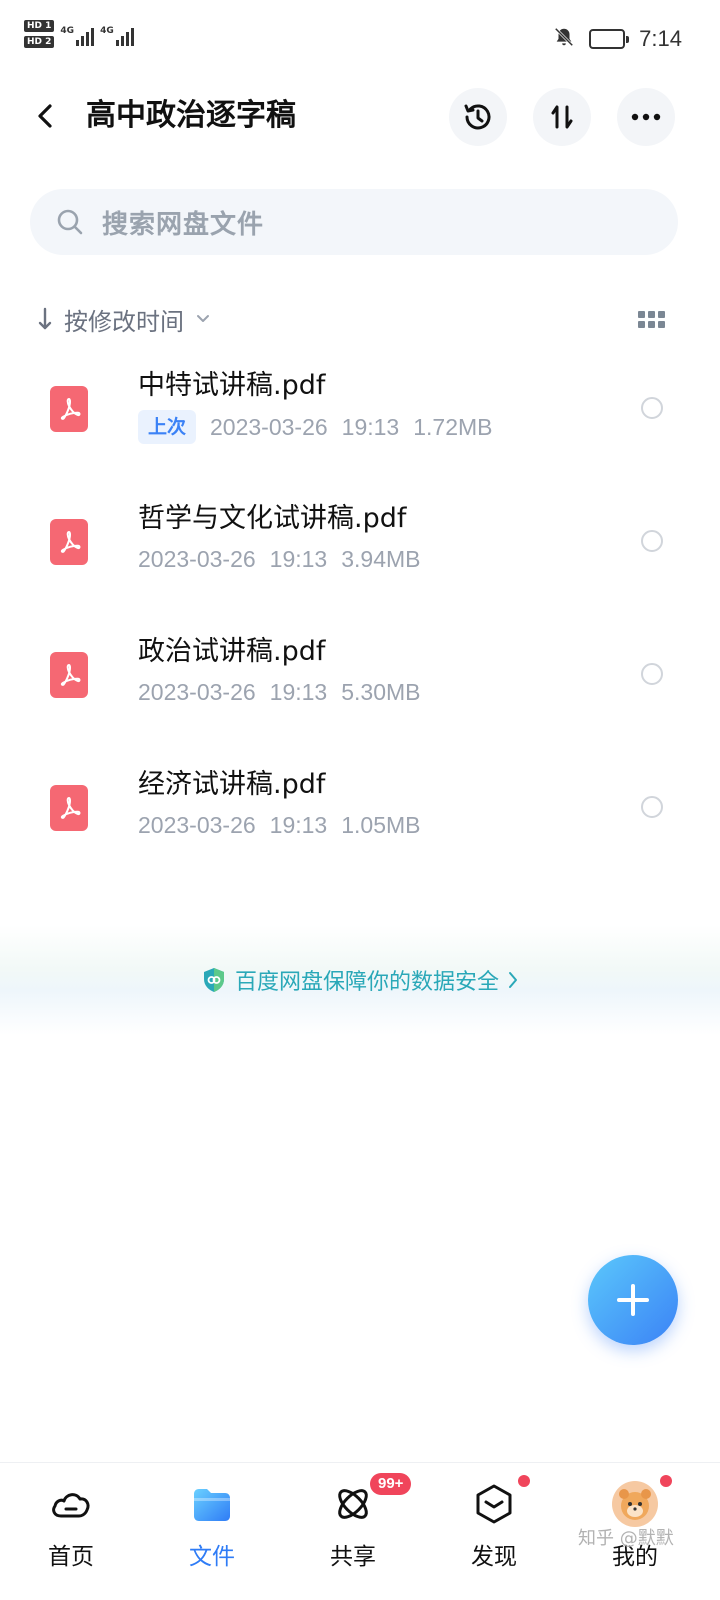  I want to click on sort-label: 按修改时间, so click(124, 321).